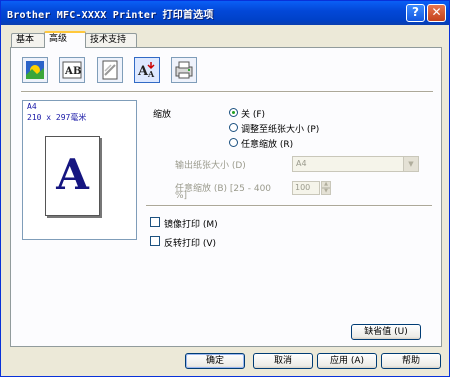 Image resolution: width=450 pixels, height=377 pixels. I want to click on device-options-icon, so click(184, 70).